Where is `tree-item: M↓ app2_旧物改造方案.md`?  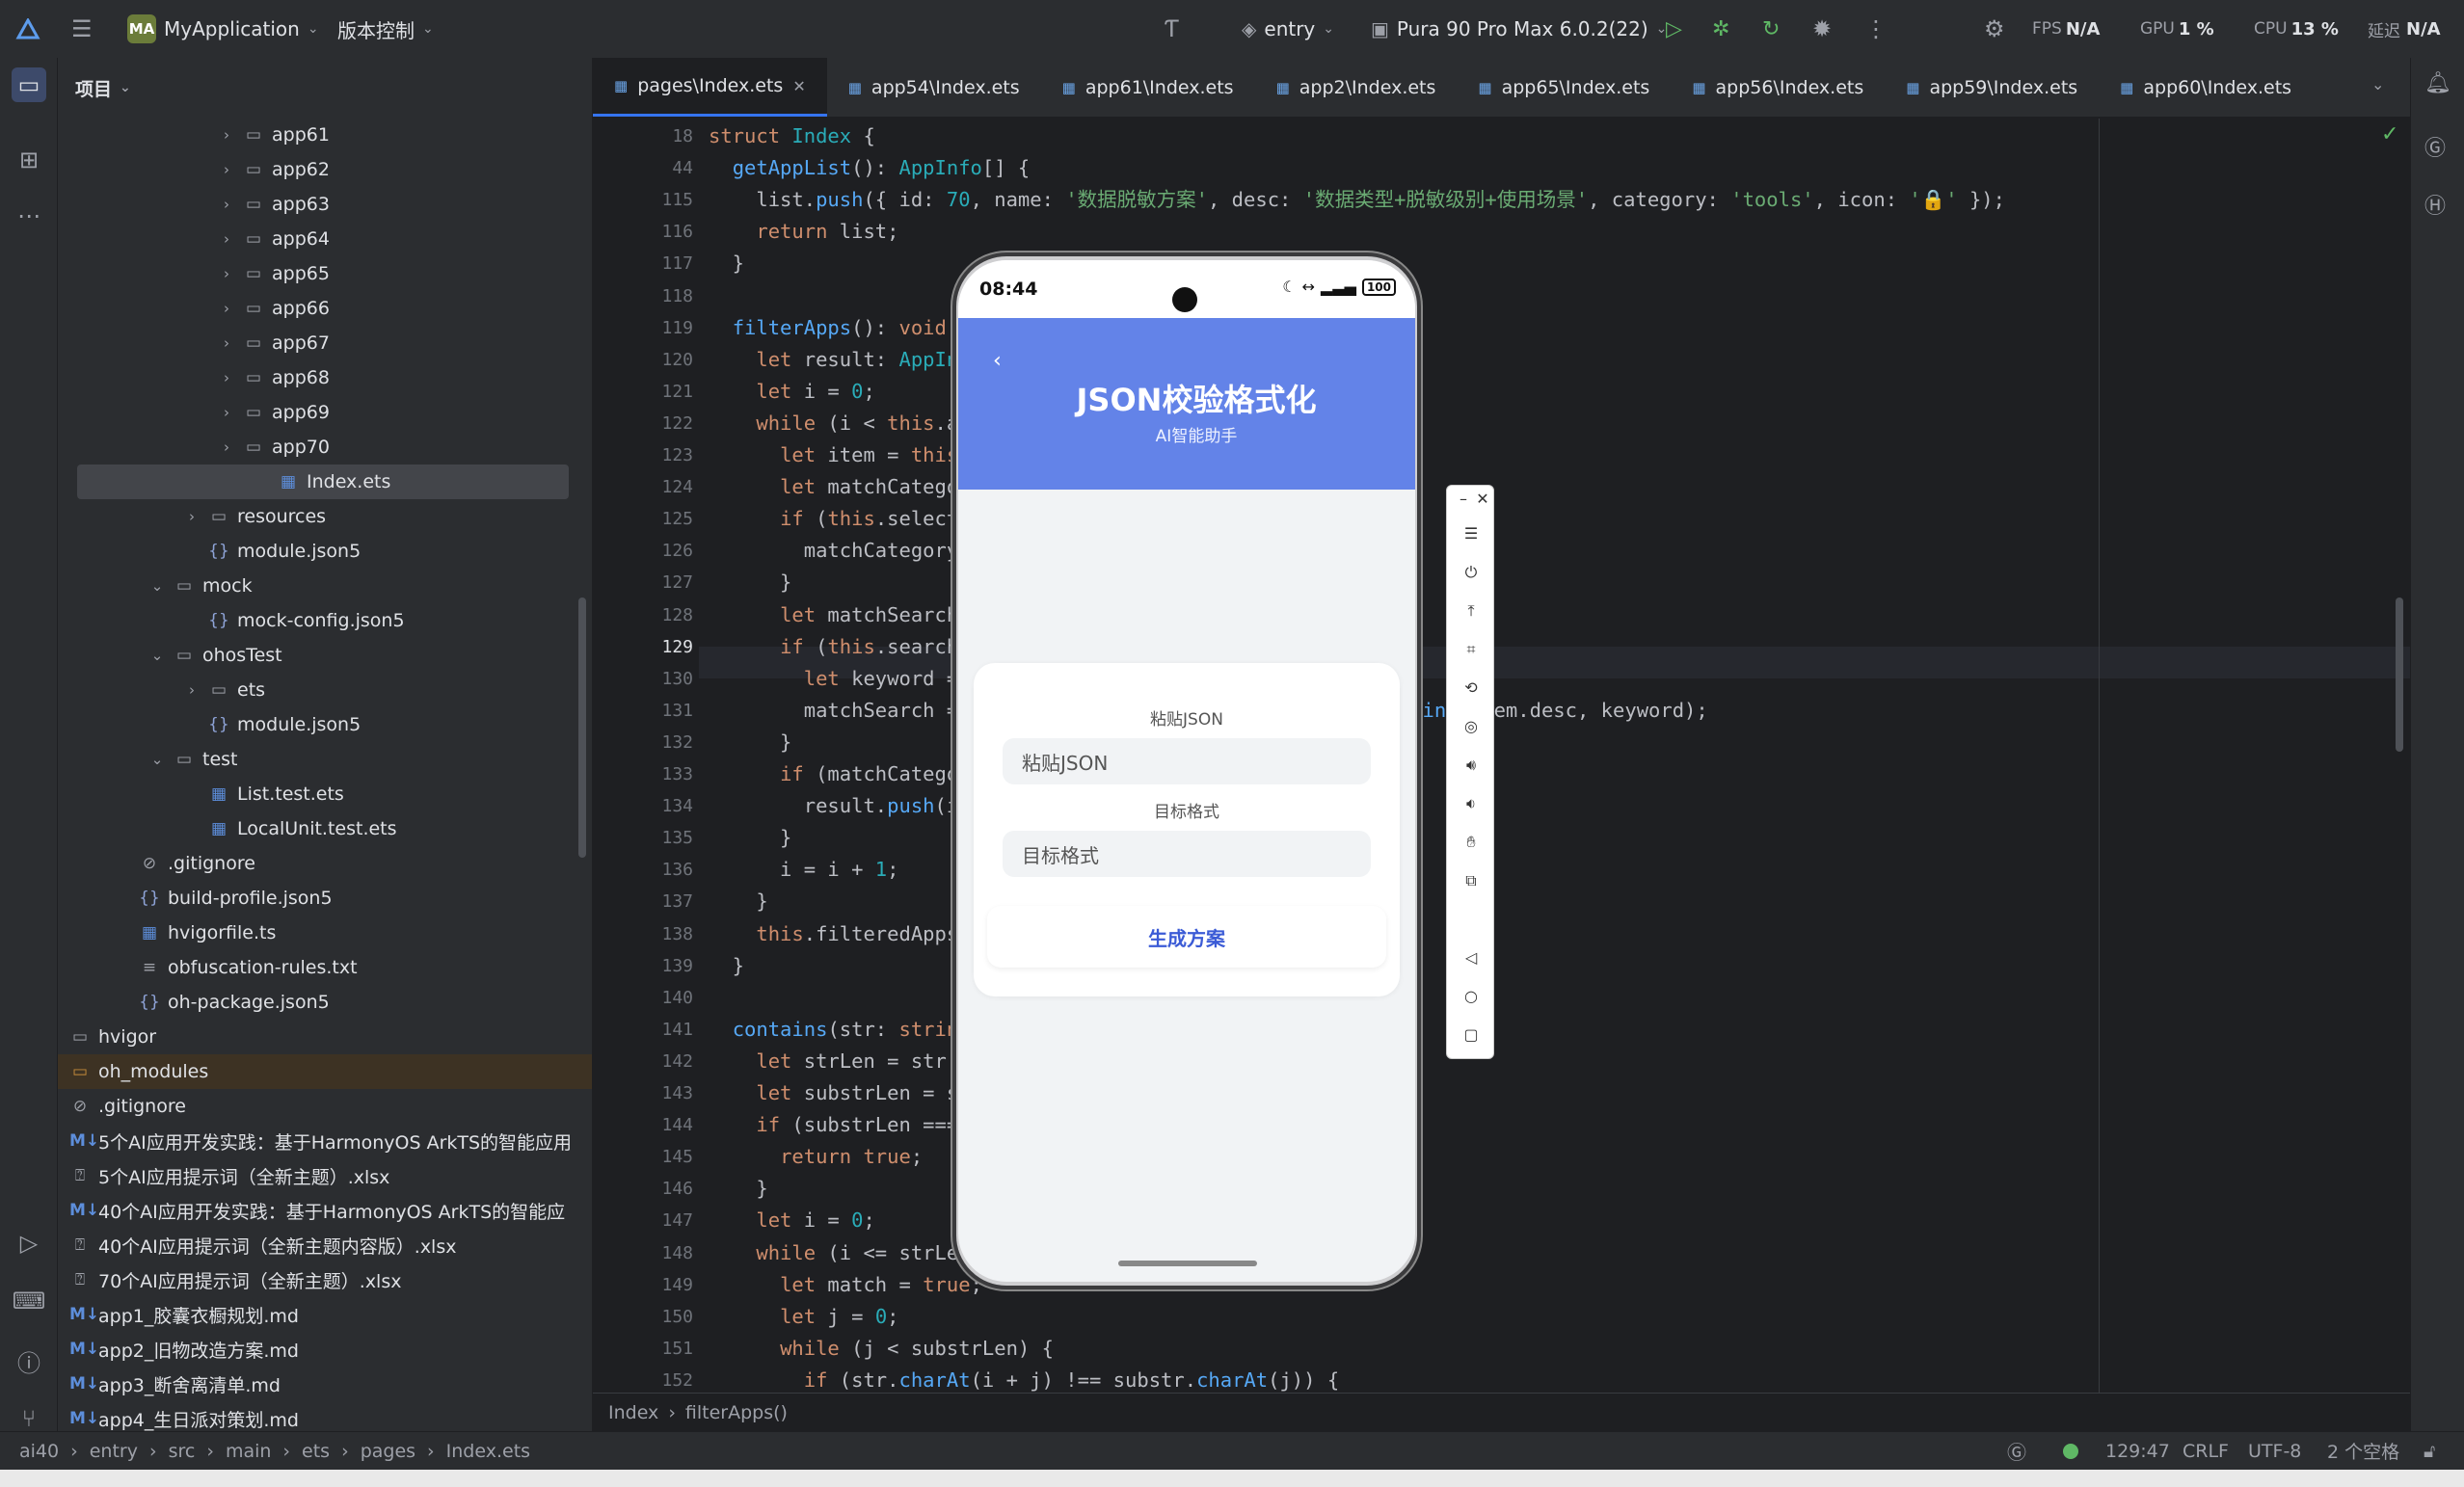
tree-item: M↓ app2_旧物改造方案.md is located at coordinates (325, 1349).